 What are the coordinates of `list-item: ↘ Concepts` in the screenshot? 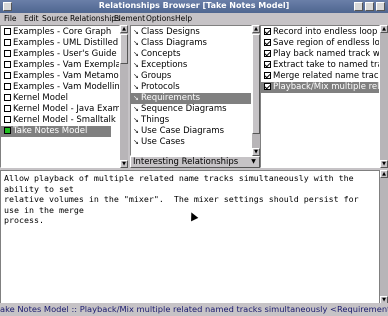 It's located at (191, 54).